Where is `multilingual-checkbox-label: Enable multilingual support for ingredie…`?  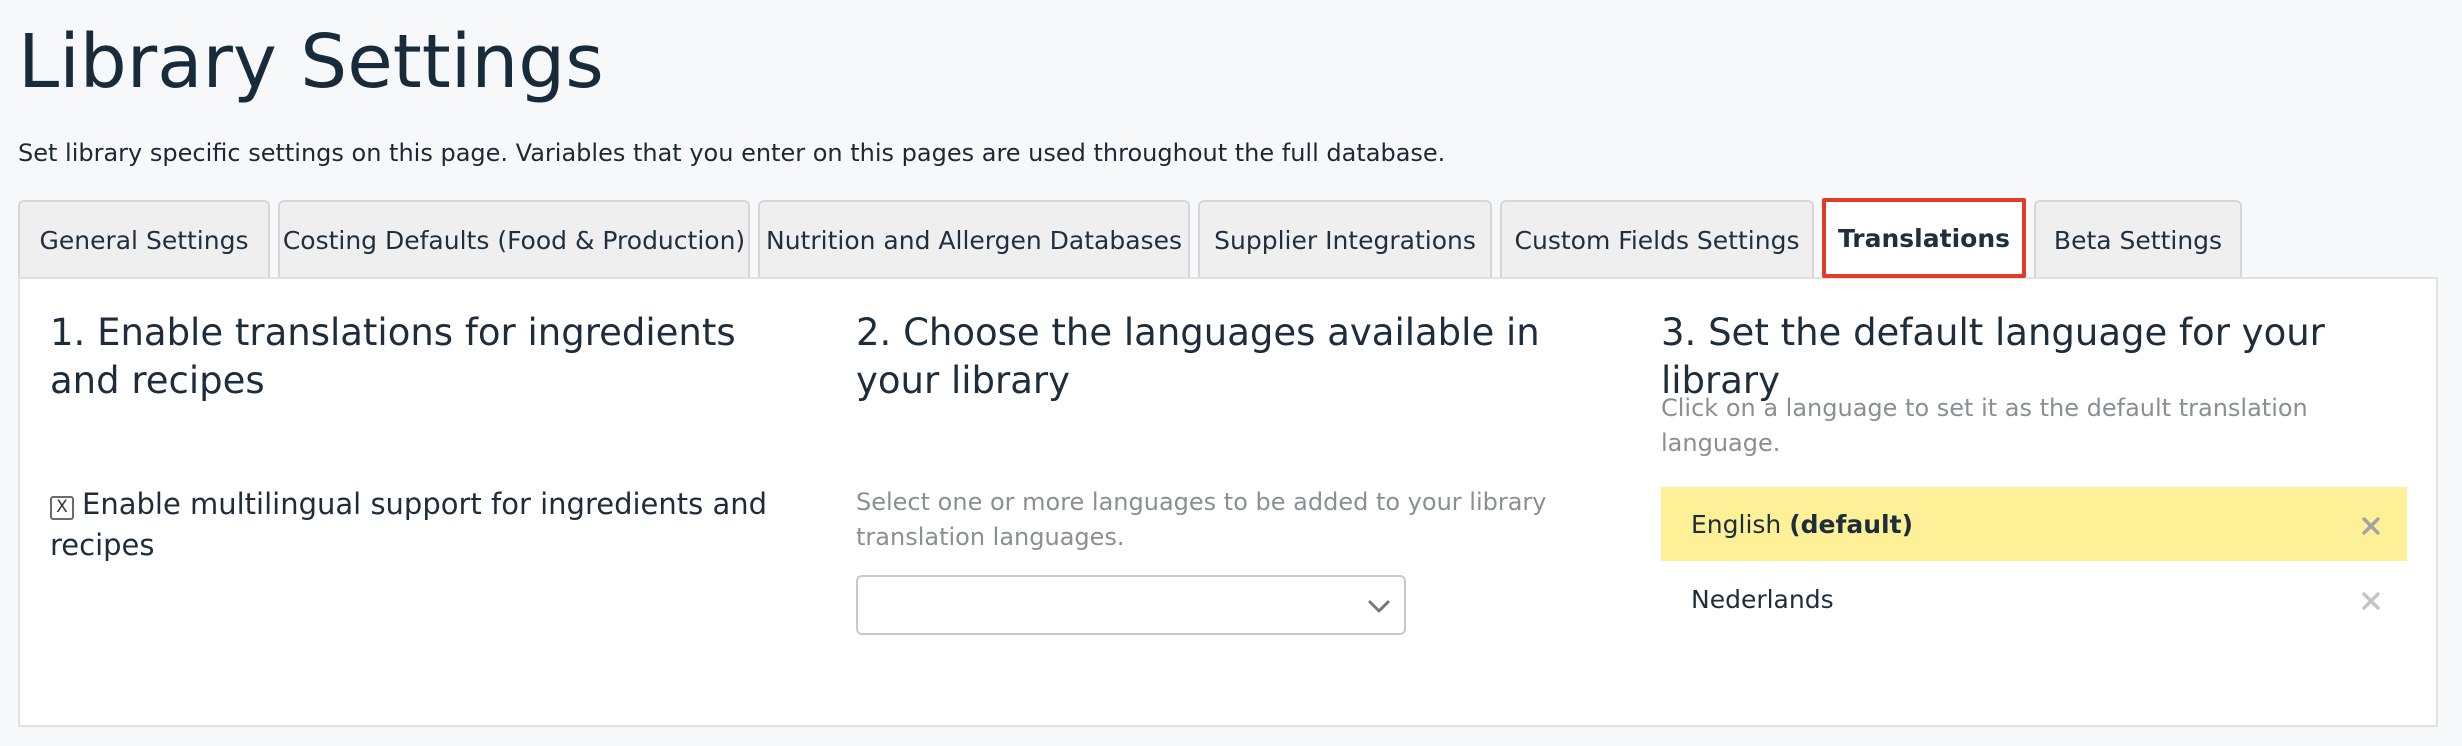
multilingual-checkbox-label: Enable multilingual support for ingredie… is located at coordinates (409, 524).